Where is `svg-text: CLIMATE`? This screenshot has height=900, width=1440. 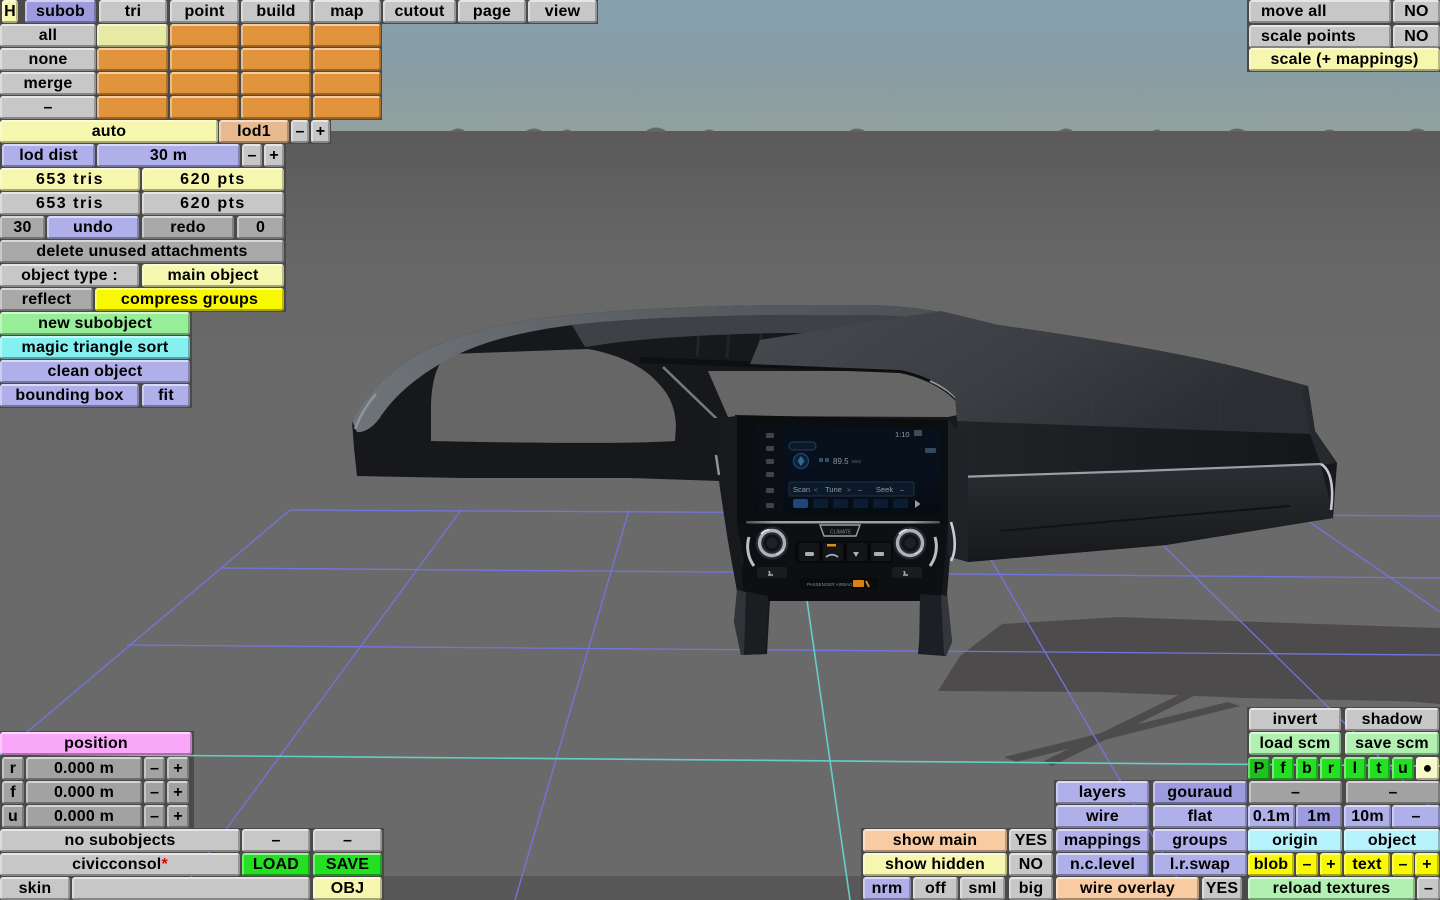 svg-text: CLIMATE is located at coordinates (841, 533).